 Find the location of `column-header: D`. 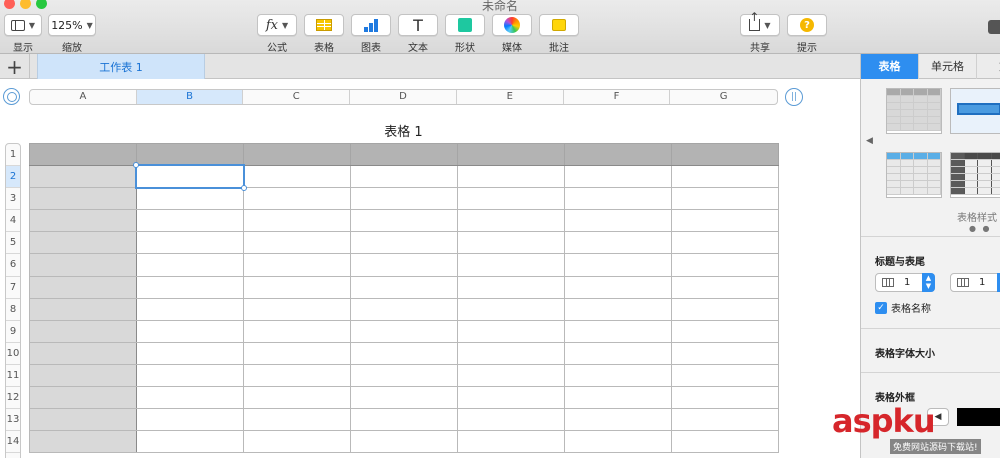

column-header: D is located at coordinates (403, 97).